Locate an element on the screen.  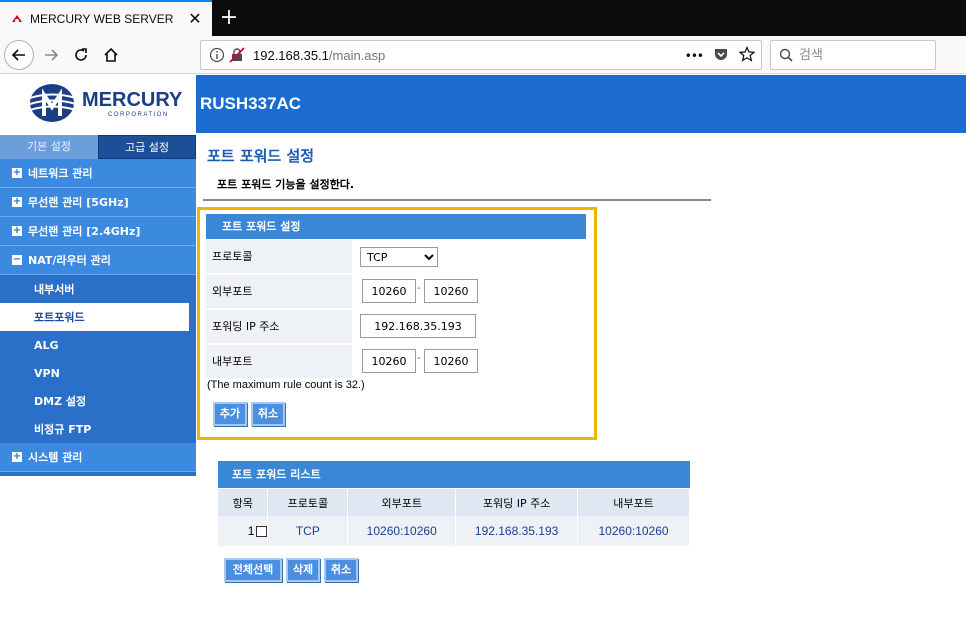
sidebar-group-system: + 시스템 관리 is located at coordinates (98, 457).